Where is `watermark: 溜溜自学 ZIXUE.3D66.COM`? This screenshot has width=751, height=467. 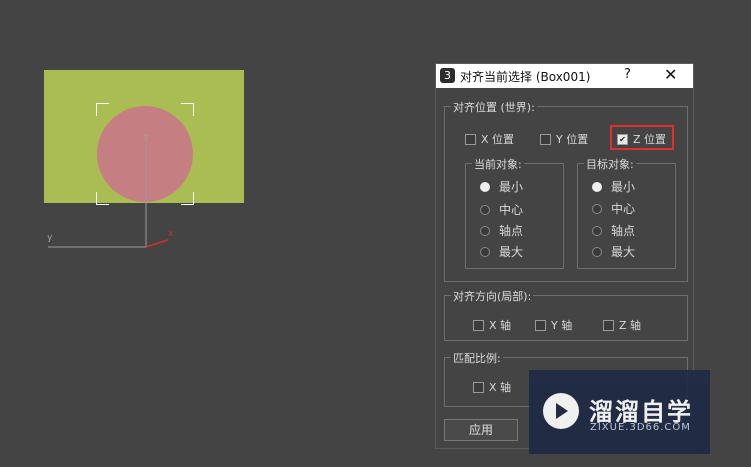
watermark: 溜溜自学 ZIXUE.3D66.COM is located at coordinates (619, 412).